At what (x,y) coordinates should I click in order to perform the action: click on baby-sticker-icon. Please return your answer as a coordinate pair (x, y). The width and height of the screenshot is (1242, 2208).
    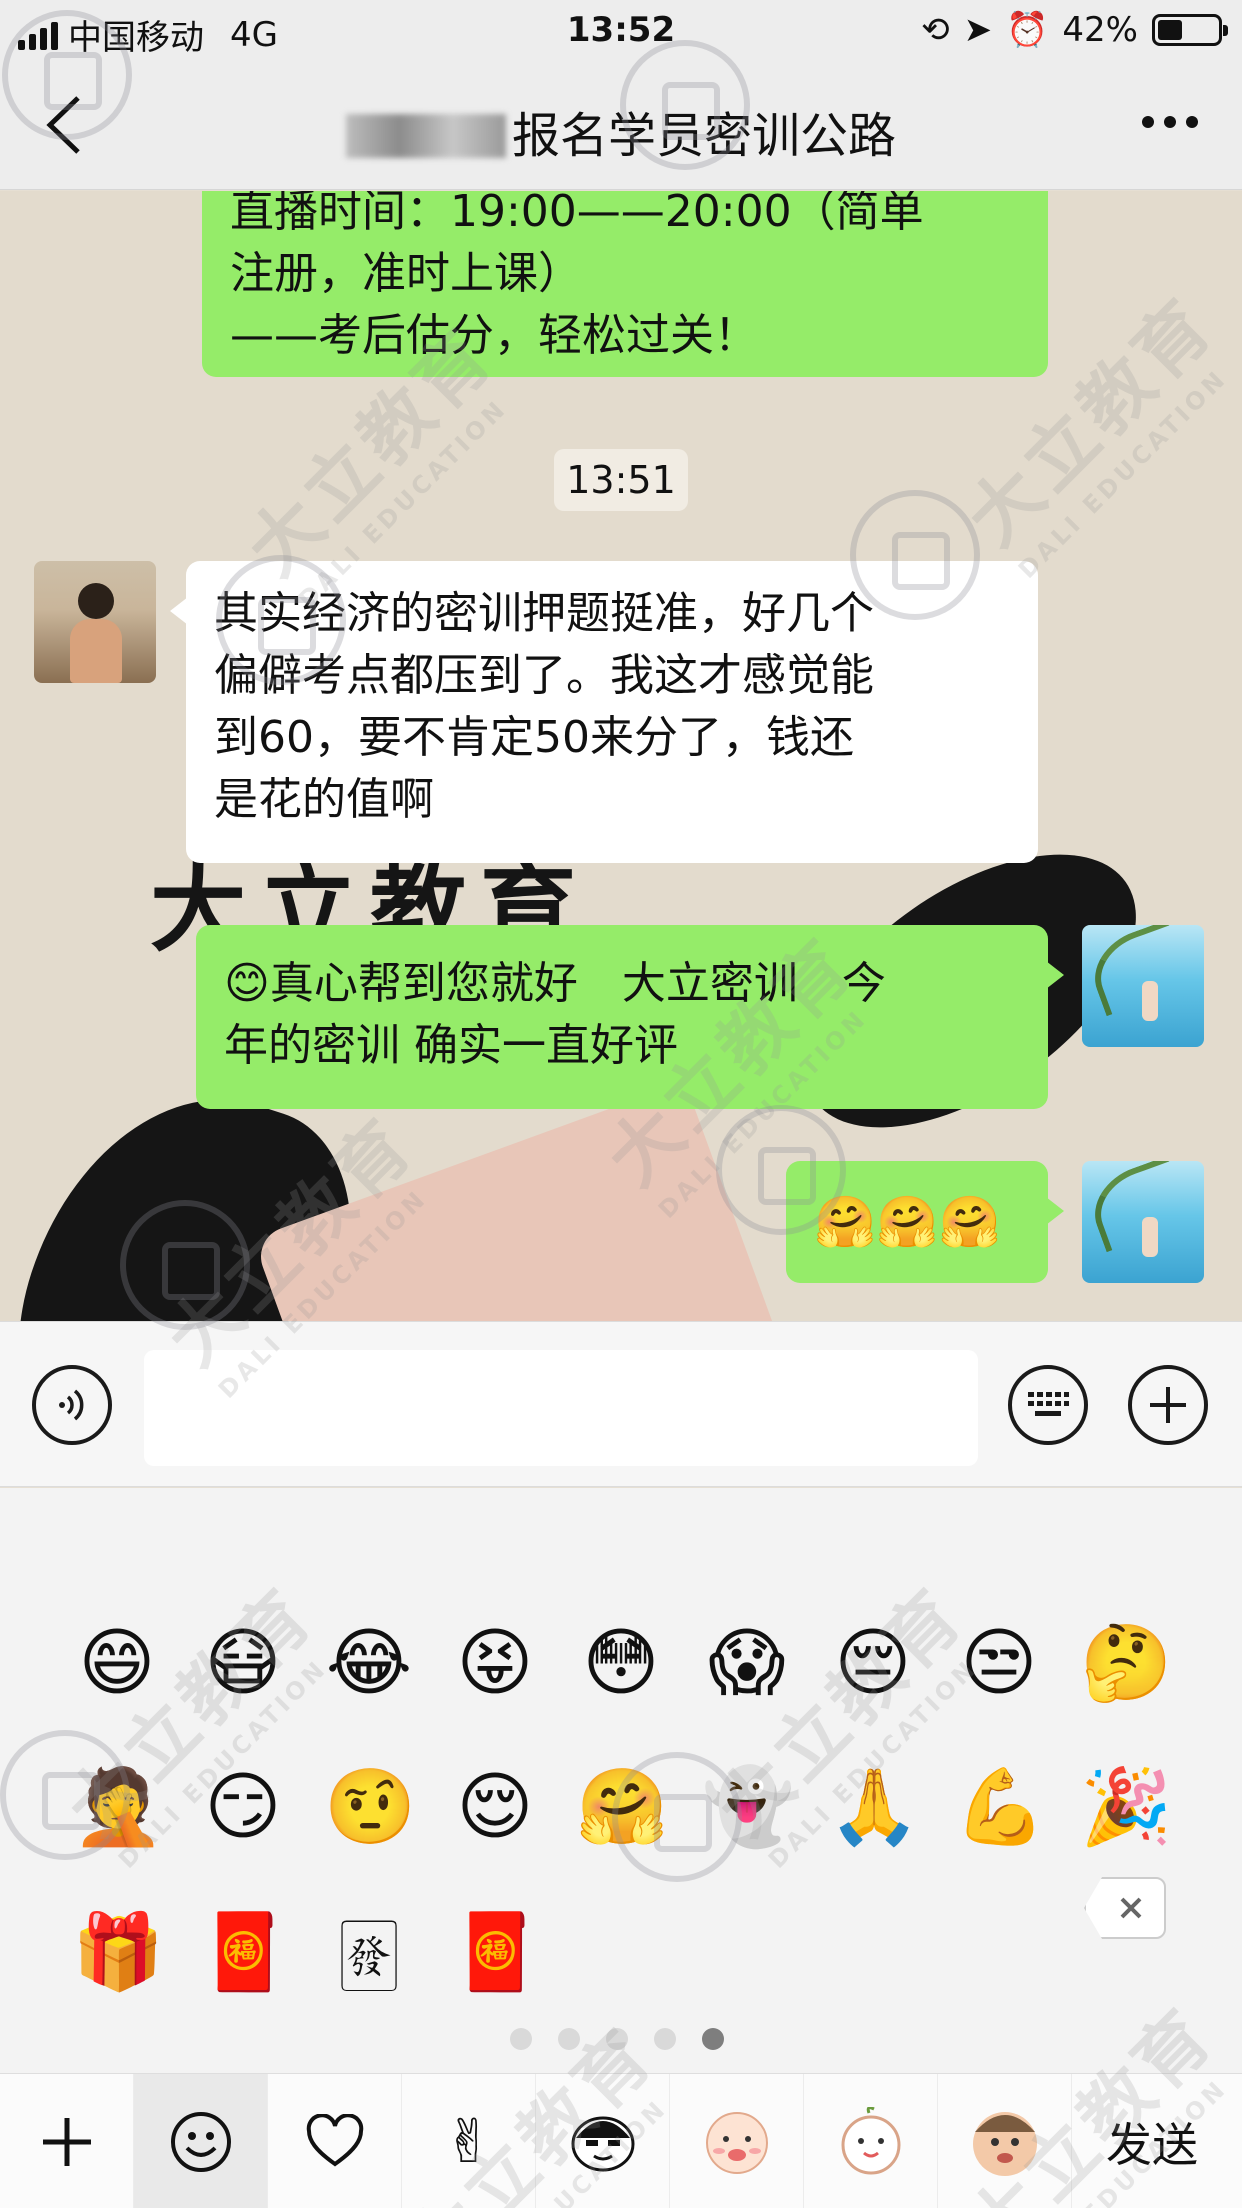
    Looking at the image, I should click on (737, 2141).